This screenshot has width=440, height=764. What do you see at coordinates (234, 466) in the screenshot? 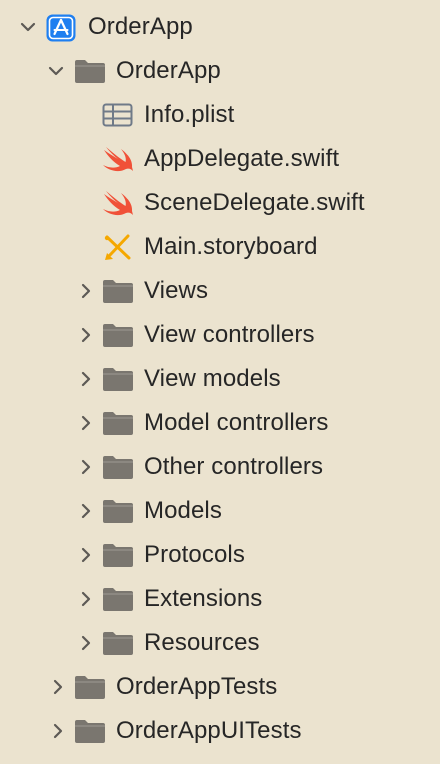
I see `tree-row-label: Other controllers` at bounding box center [234, 466].